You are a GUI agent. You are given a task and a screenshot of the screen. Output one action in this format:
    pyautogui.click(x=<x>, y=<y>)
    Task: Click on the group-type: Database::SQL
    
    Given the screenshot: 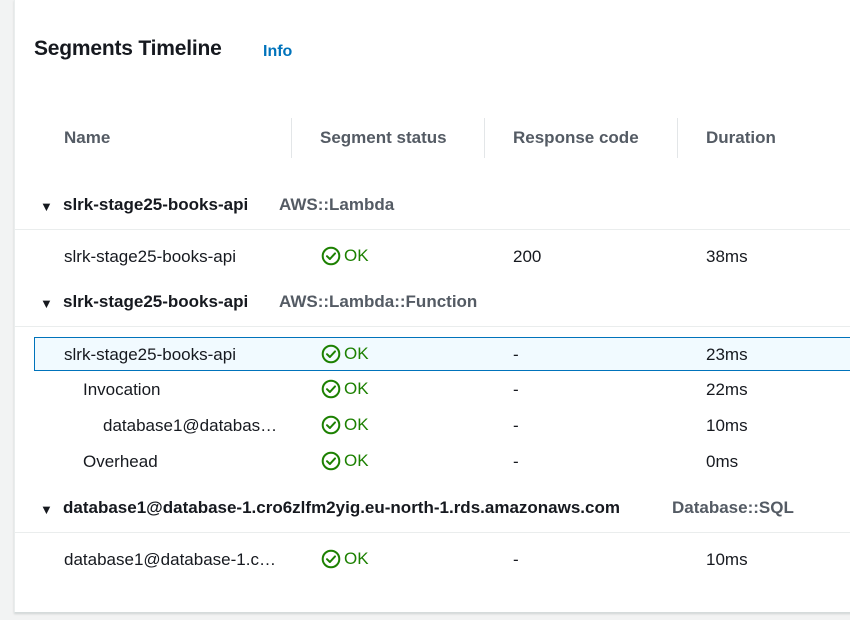 What is the action you would take?
    pyautogui.click(x=733, y=507)
    